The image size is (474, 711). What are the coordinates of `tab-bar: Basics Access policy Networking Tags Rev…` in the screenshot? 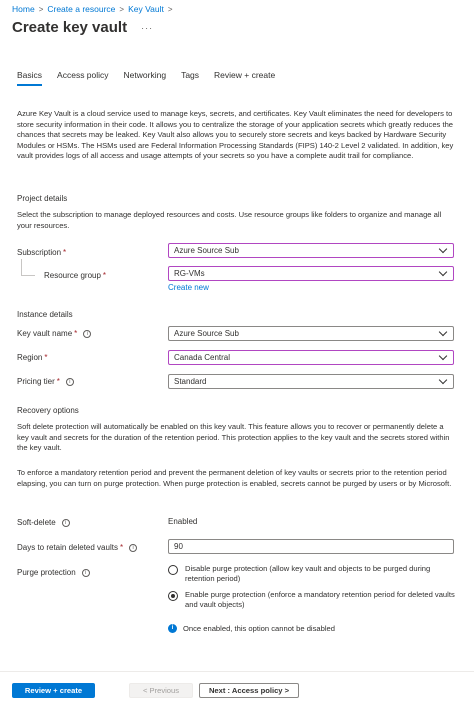 It's located at (153, 78).